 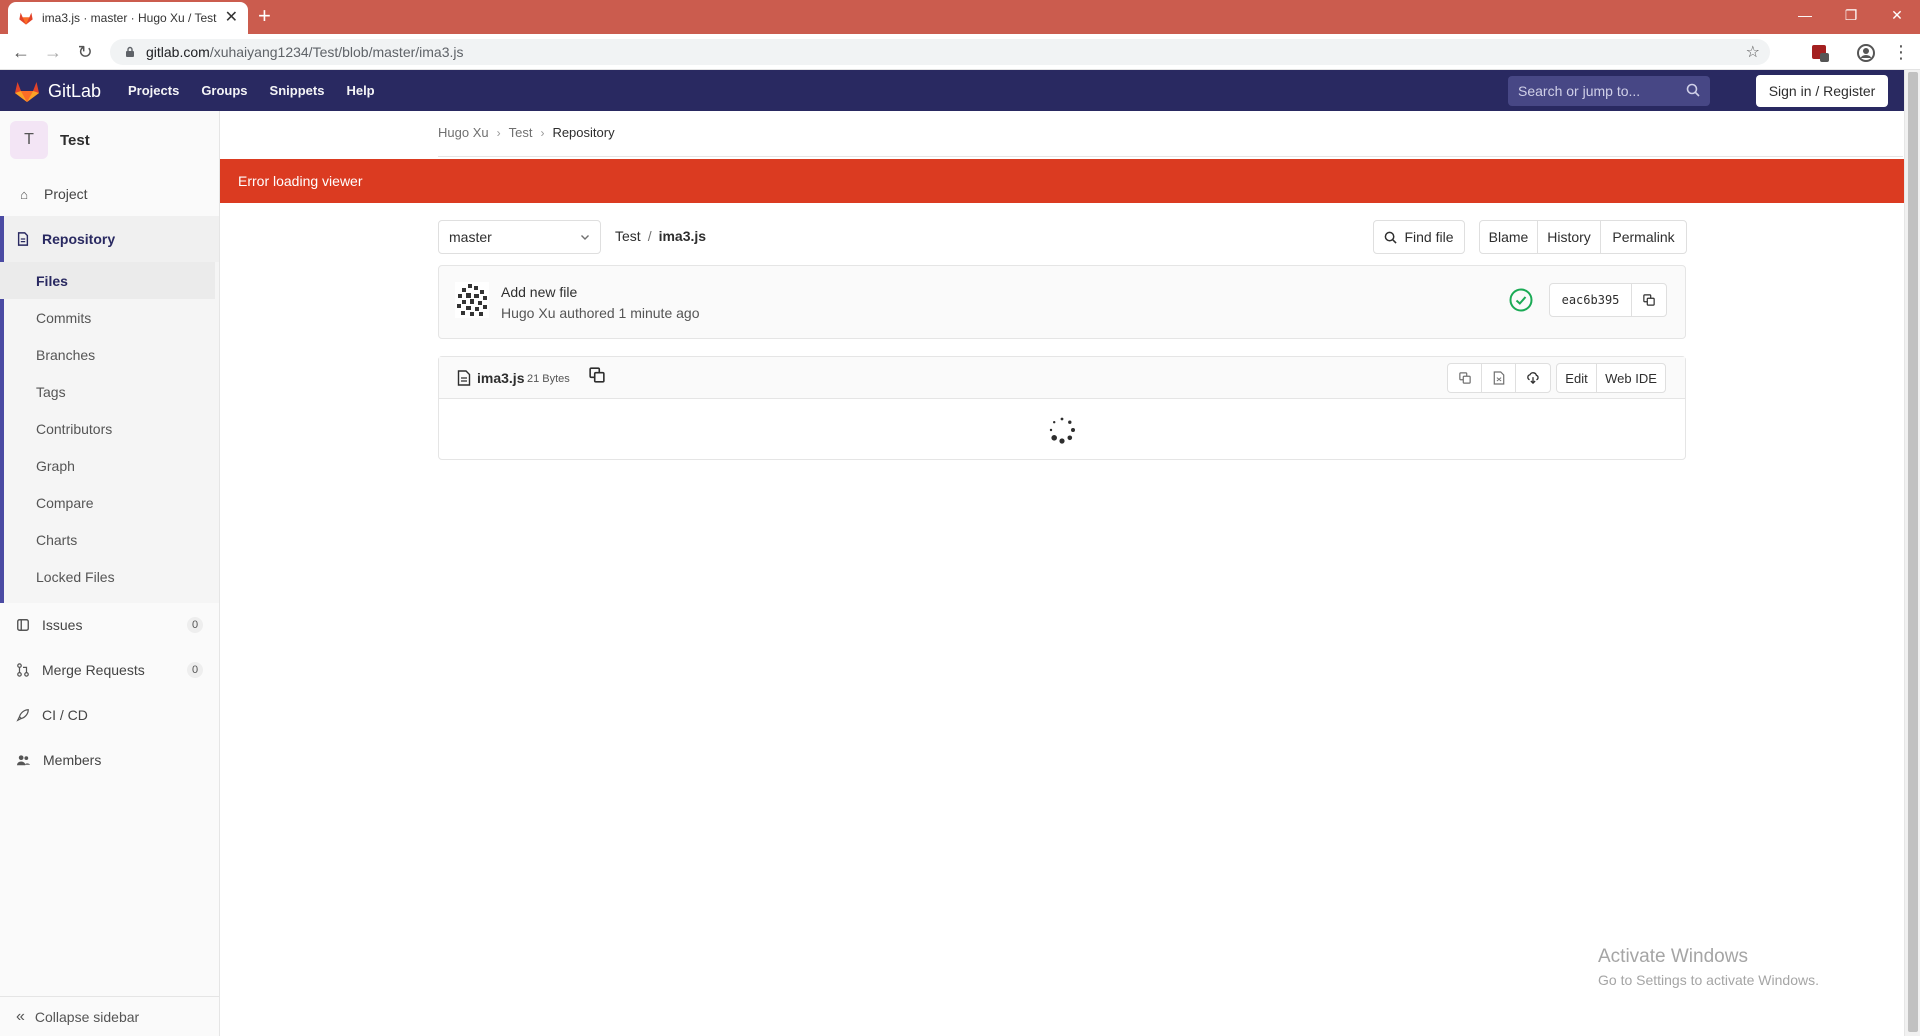 I want to click on watermark-title: Activate Windows, so click(x=1673, y=956).